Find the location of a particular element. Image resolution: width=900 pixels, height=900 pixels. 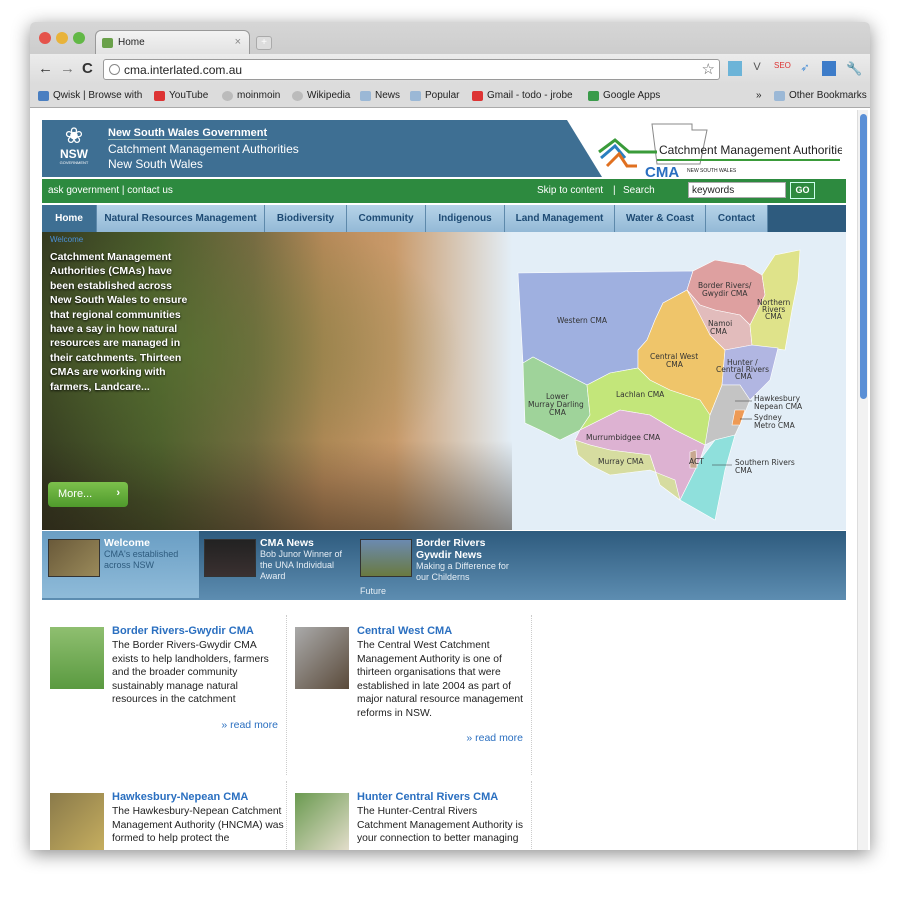

card-title-link: Hawkesbury-Nepean CMA is located at coordinates (180, 797).